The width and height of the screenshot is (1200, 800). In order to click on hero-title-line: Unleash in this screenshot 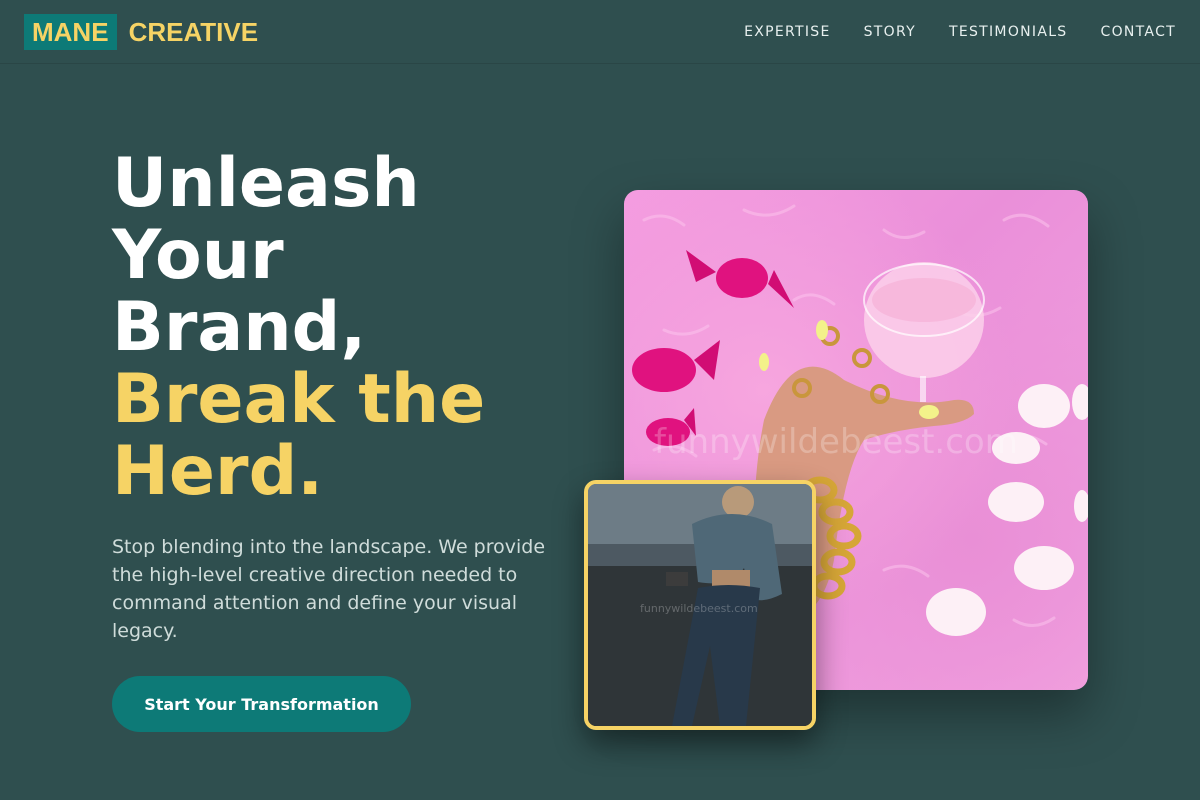, I will do `click(266, 183)`.